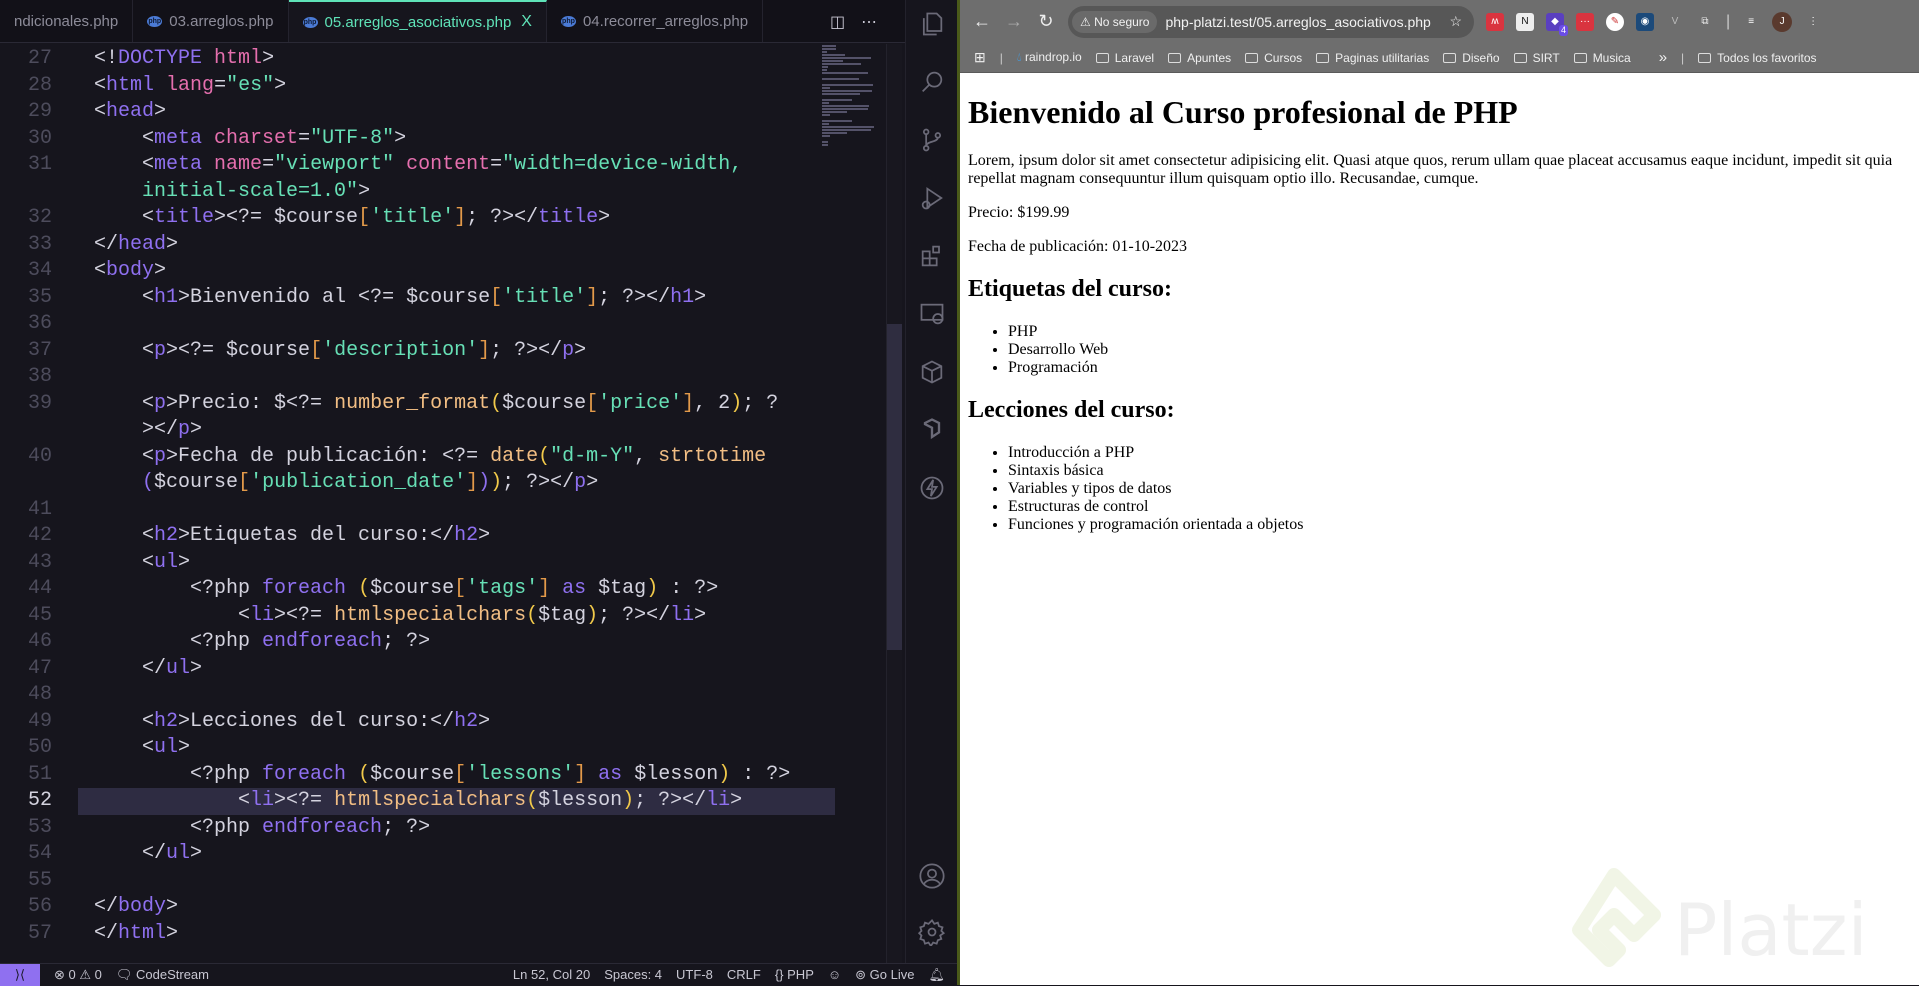 This screenshot has height=986, width=1919. Describe the element at coordinates (655, 21) in the screenshot. I see `tab-04-recorrer_arreglos-php: php 04.recorrer_arreglos.php` at that location.